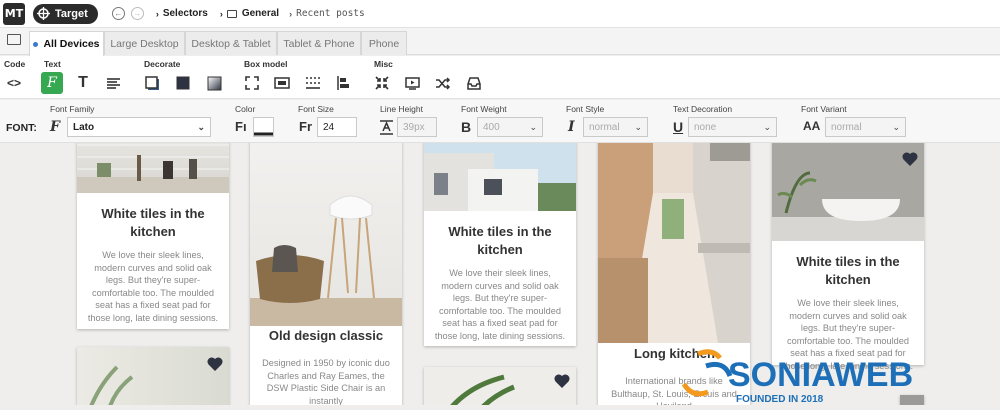 This screenshot has width=1000, height=410. Describe the element at coordinates (249, 13) in the screenshot. I see `breadcrumb-general: › General` at that location.